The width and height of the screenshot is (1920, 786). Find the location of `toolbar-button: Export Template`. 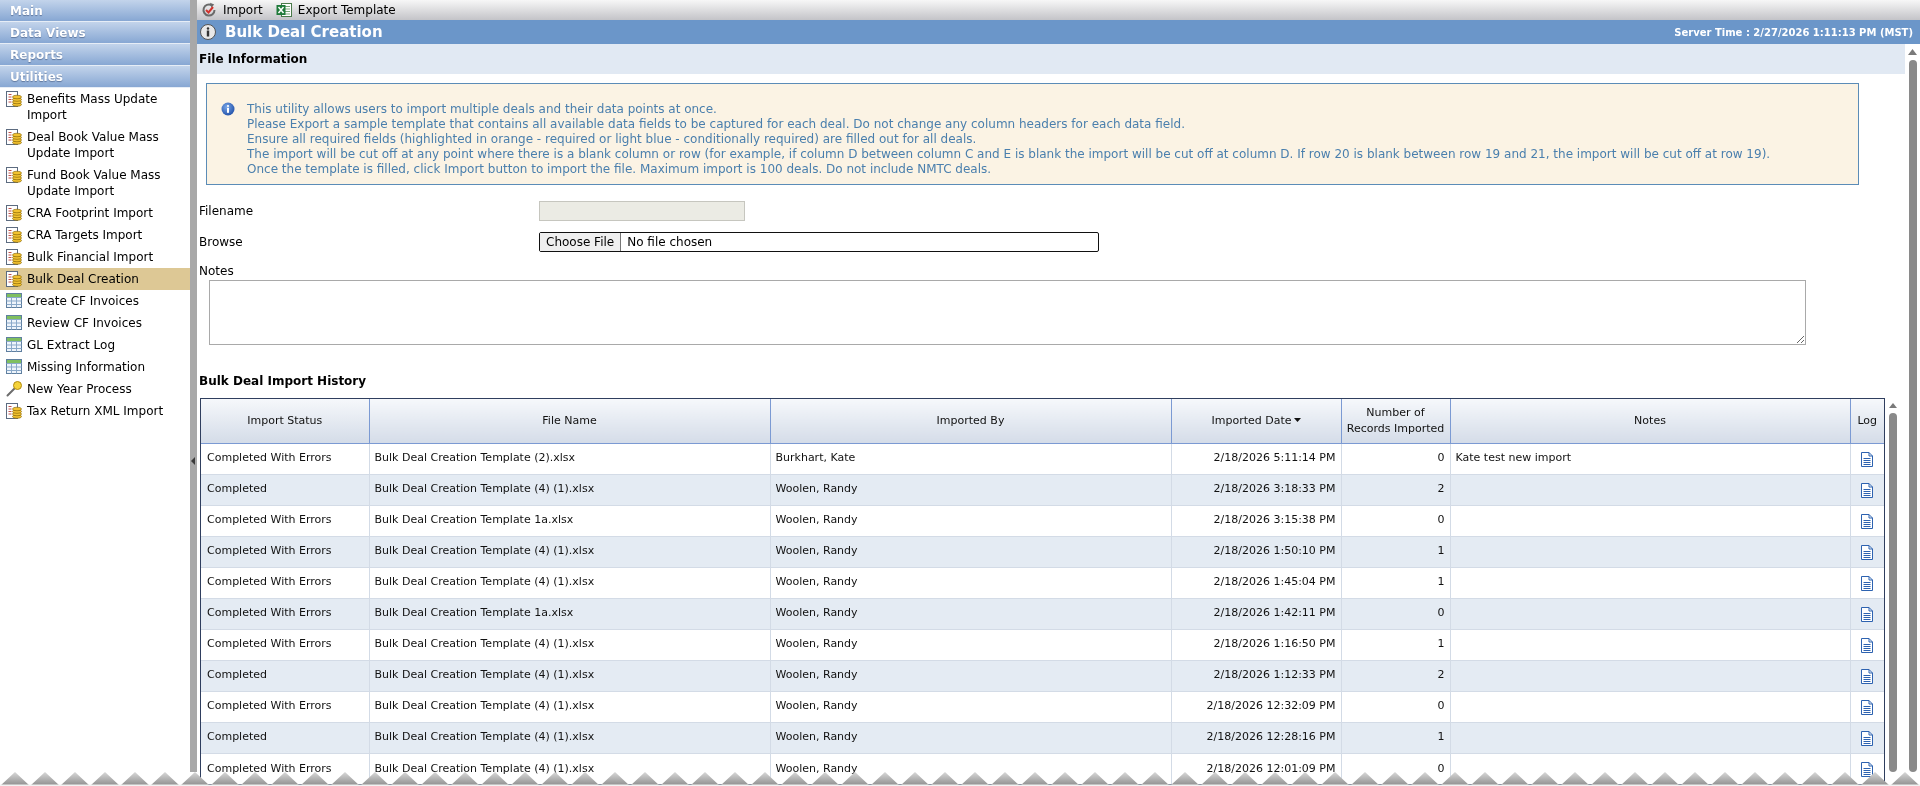

toolbar-button: Export Template is located at coordinates (335, 10).